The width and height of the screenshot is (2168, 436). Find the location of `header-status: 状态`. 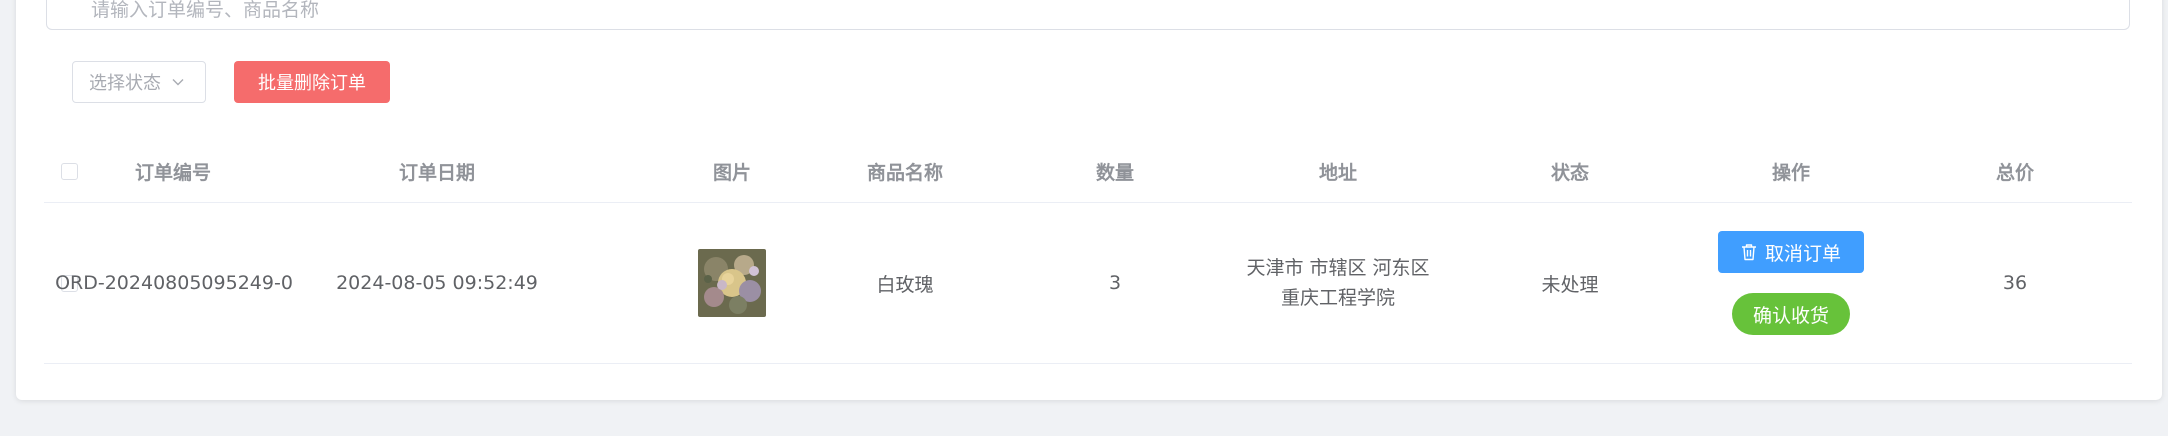

header-status: 状态 is located at coordinates (1569, 172).